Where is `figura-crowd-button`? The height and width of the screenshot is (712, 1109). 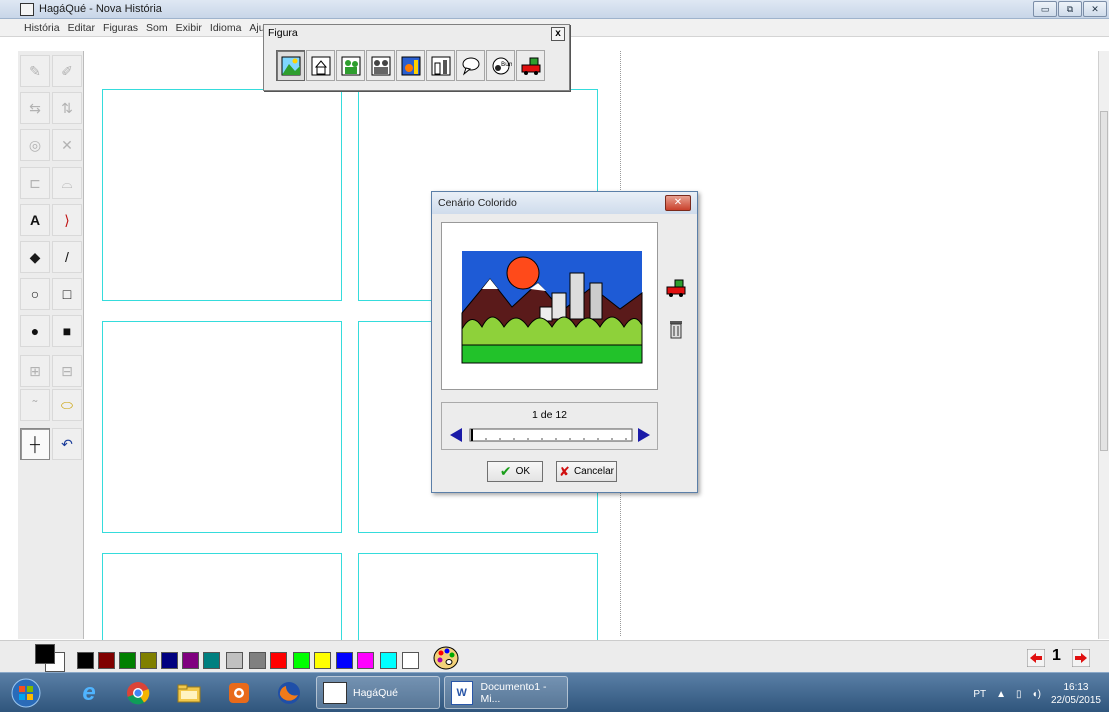
figura-crowd-button is located at coordinates (380, 65).